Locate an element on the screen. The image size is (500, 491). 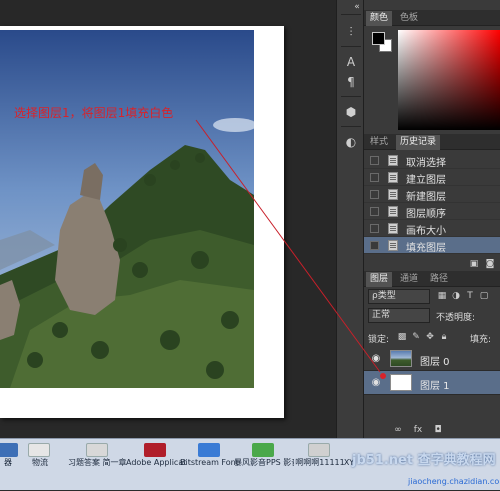
history-item-label: 填充图层 is located at coordinates (426, 248).